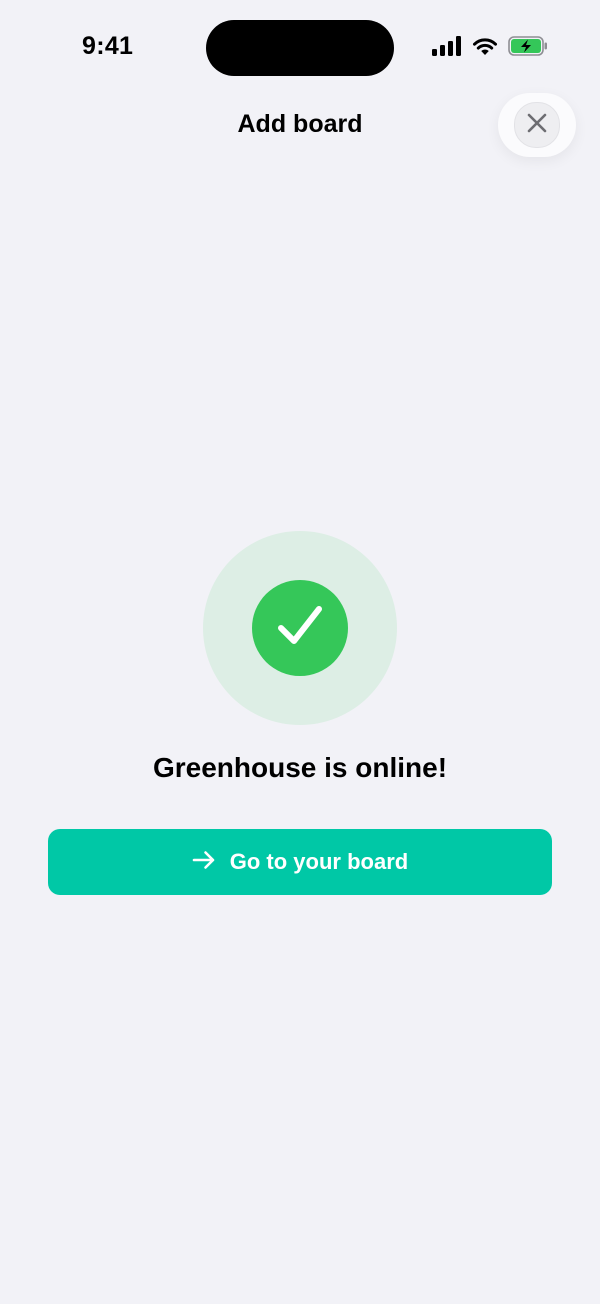  I want to click on success-message: Greenhouse is online!, so click(300, 767).